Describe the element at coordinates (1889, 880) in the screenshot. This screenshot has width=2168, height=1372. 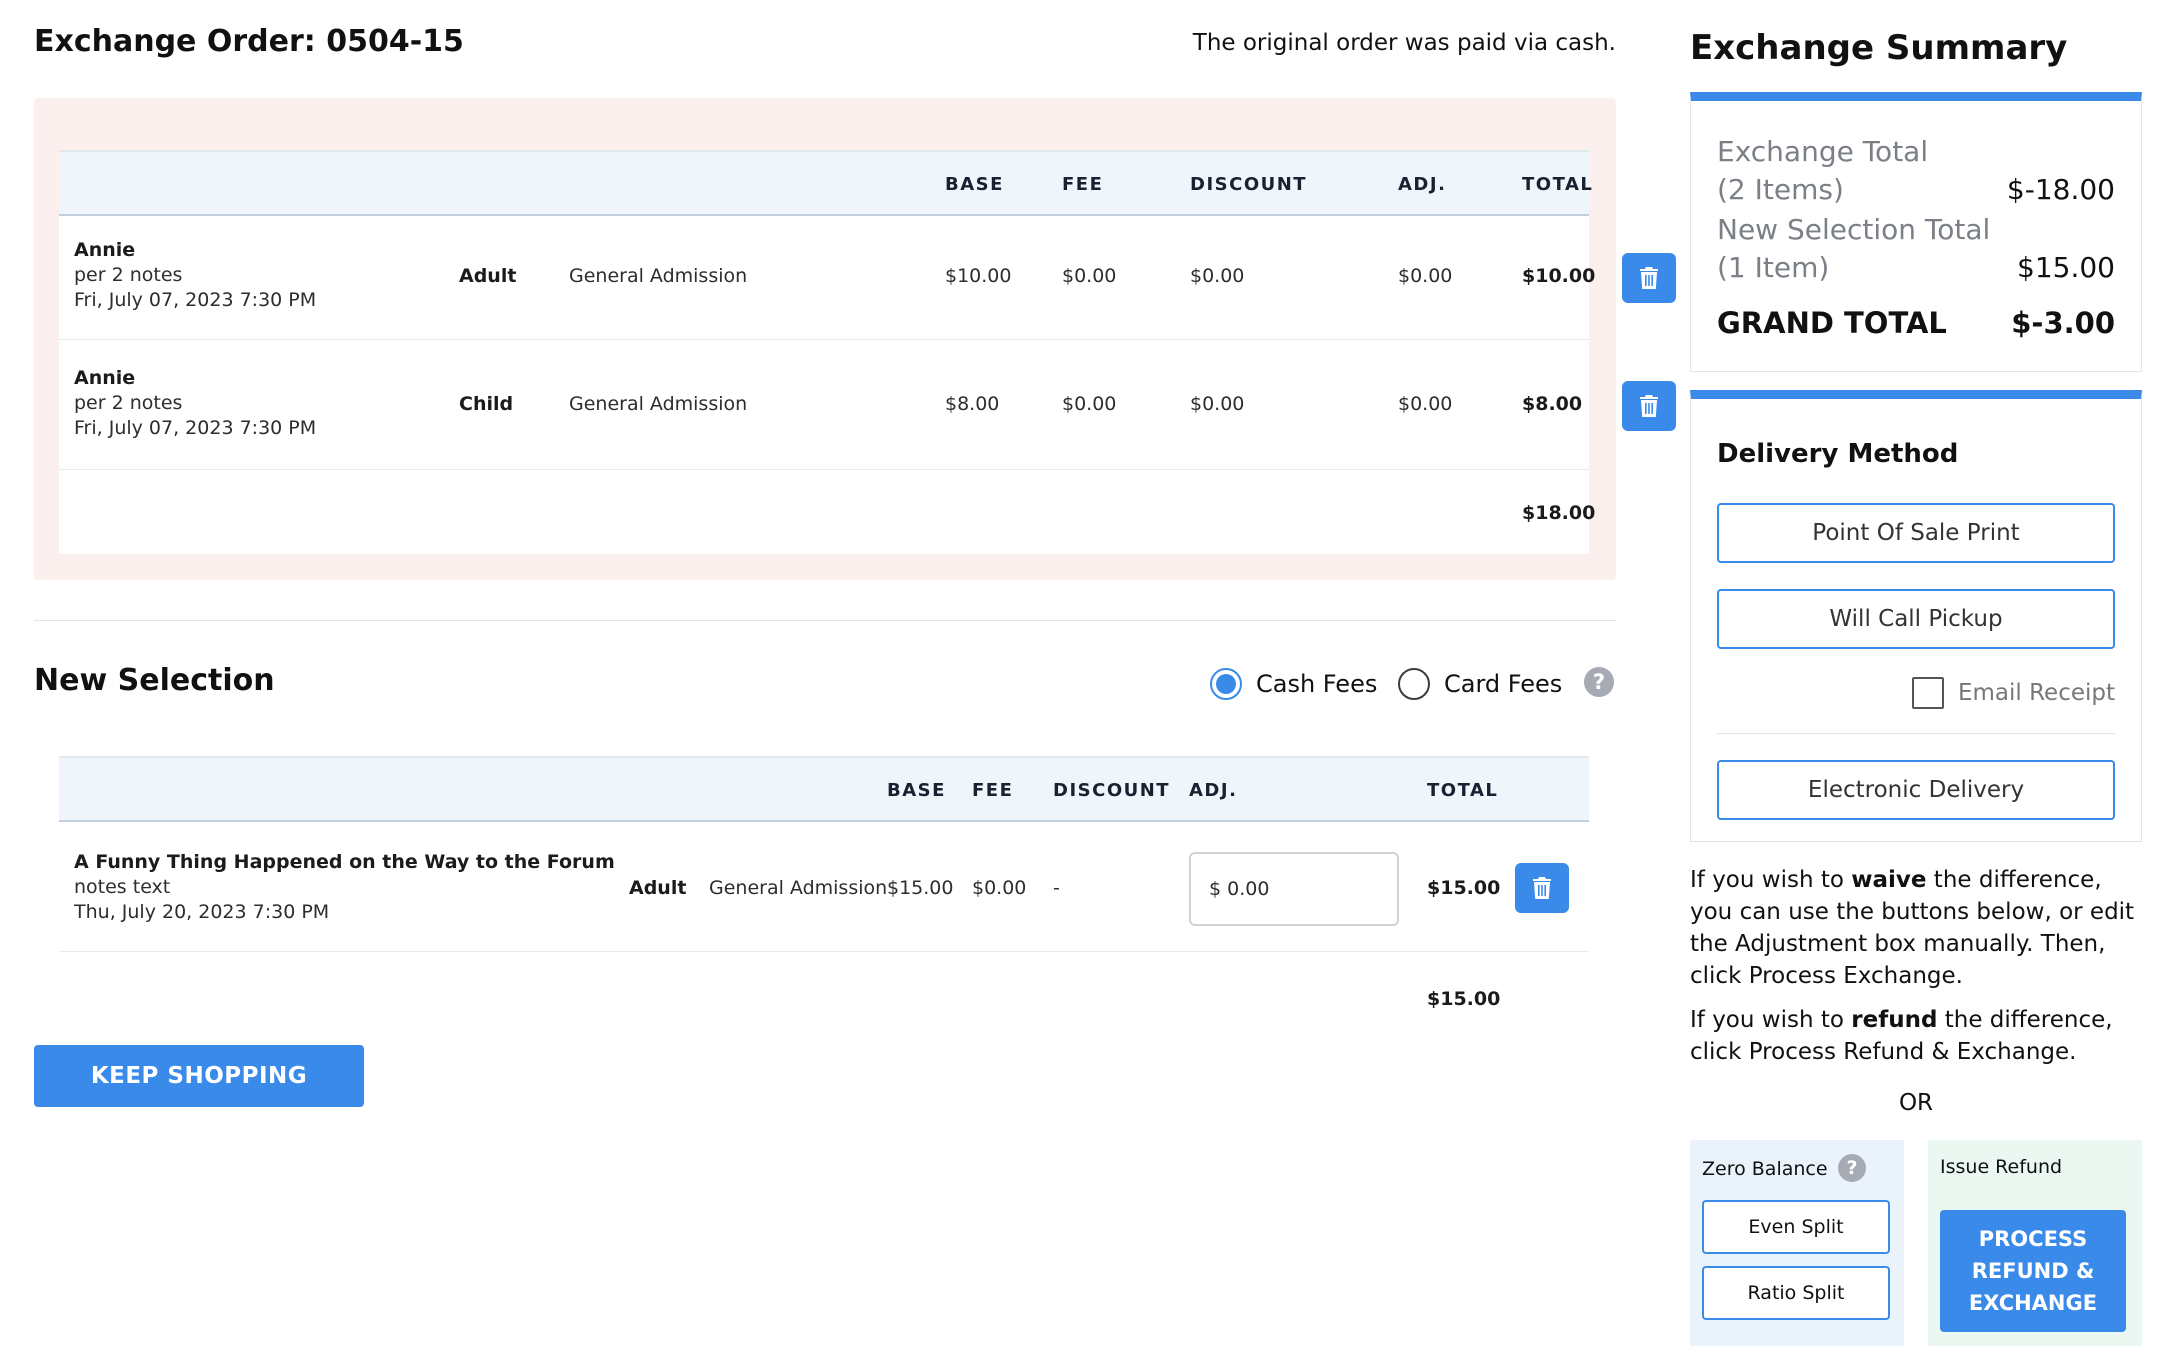
I see `waive-text-bold: waive` at that location.